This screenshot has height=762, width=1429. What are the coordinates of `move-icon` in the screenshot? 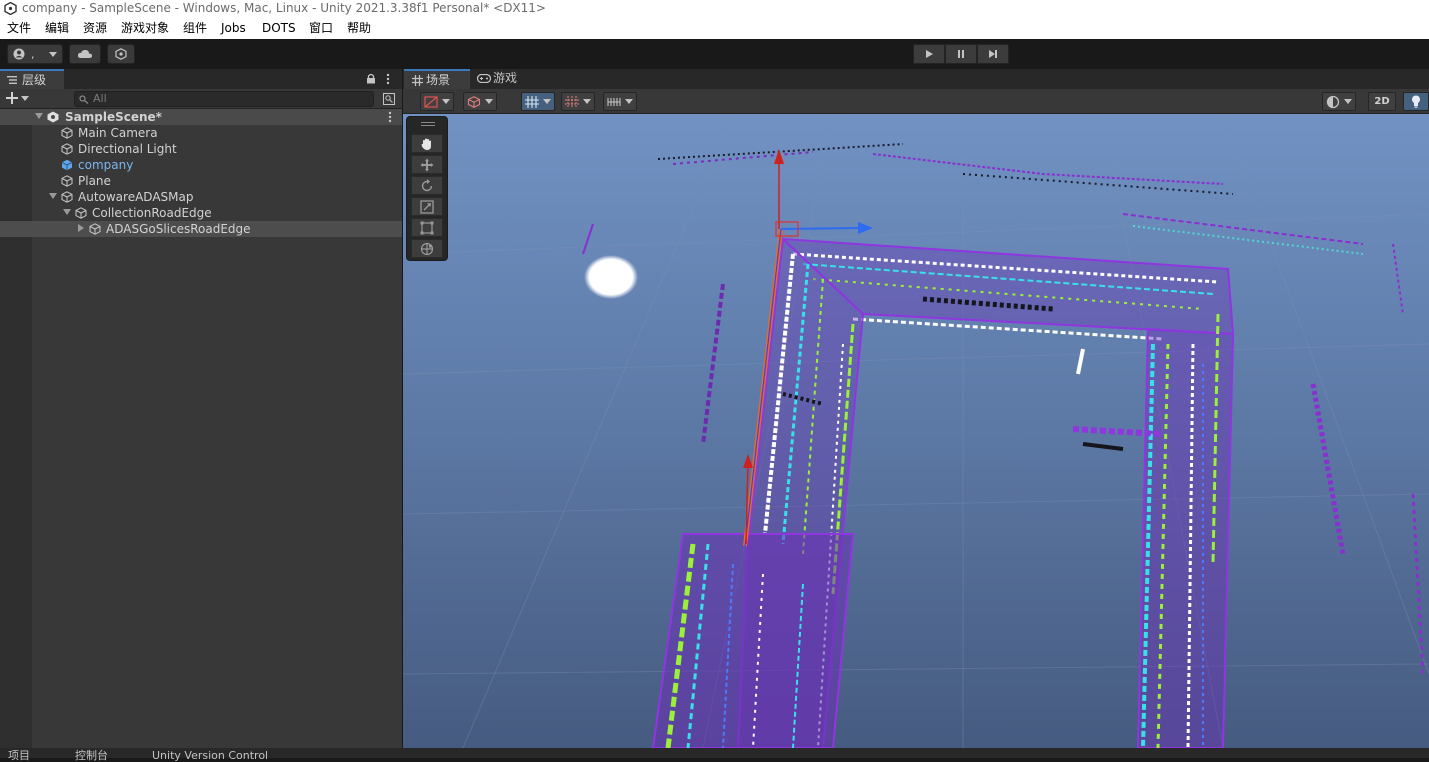 It's located at (427, 164).